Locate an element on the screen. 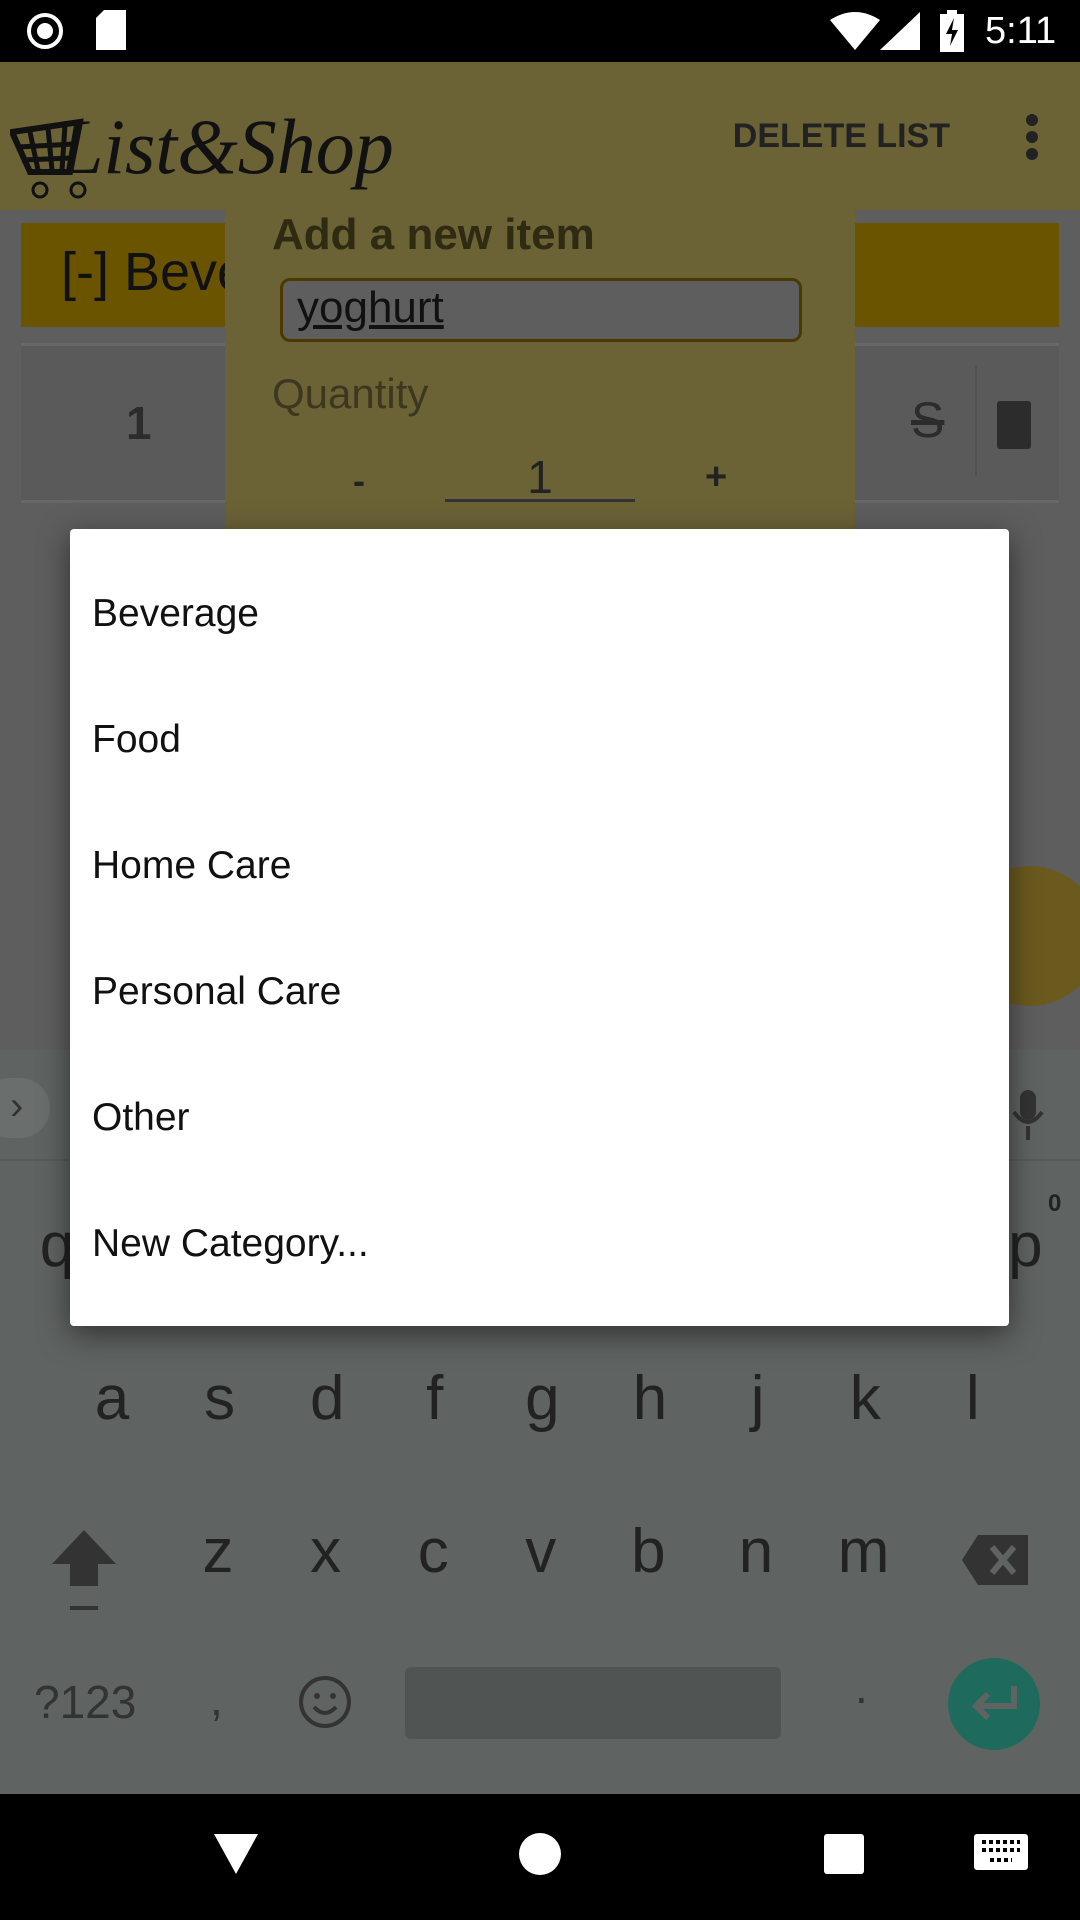 Image resolution: width=1080 pixels, height=1920 pixels. item-quantity: 1 is located at coordinates (139, 423).